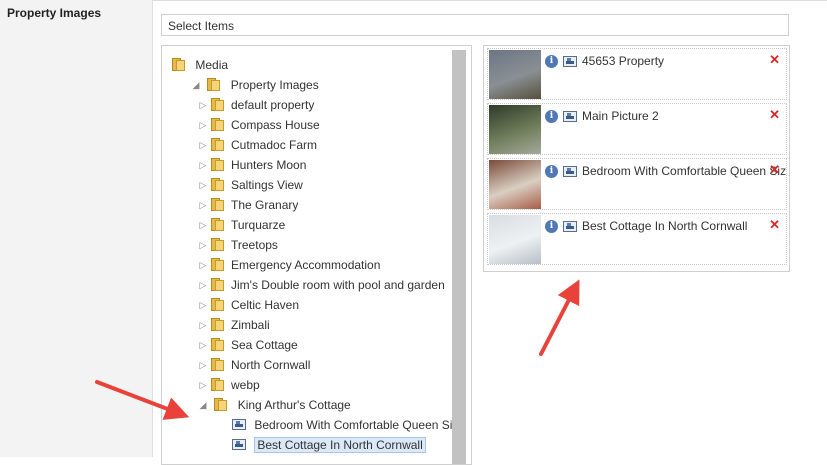  Describe the element at coordinates (475, 25) in the screenshot. I see `select-items-bar: Select Items` at that location.